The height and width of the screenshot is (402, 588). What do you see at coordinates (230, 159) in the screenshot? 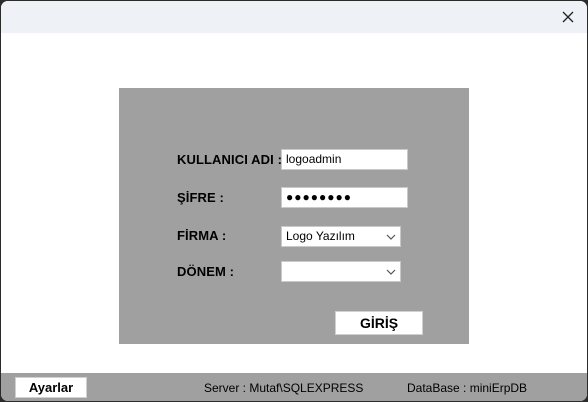
I see `username-label: KULLANICI ADI :` at bounding box center [230, 159].